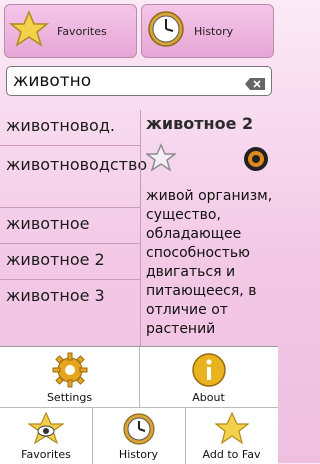  Describe the element at coordinates (214, 31) in the screenshot. I see `history-button-label: History` at that location.